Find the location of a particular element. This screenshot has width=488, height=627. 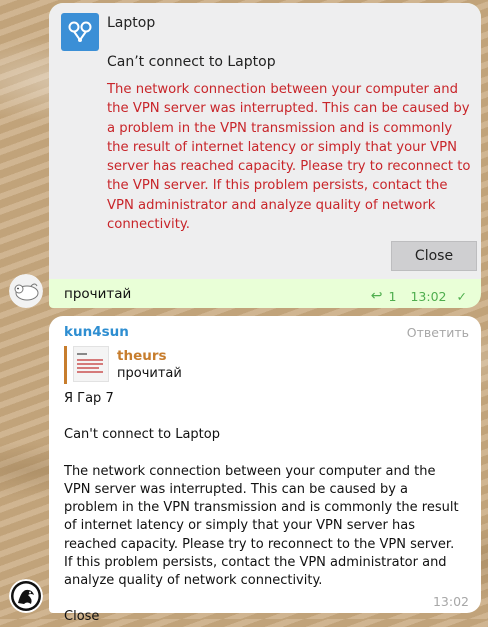

quoted-message: theurs прочитай is located at coordinates (123, 365).